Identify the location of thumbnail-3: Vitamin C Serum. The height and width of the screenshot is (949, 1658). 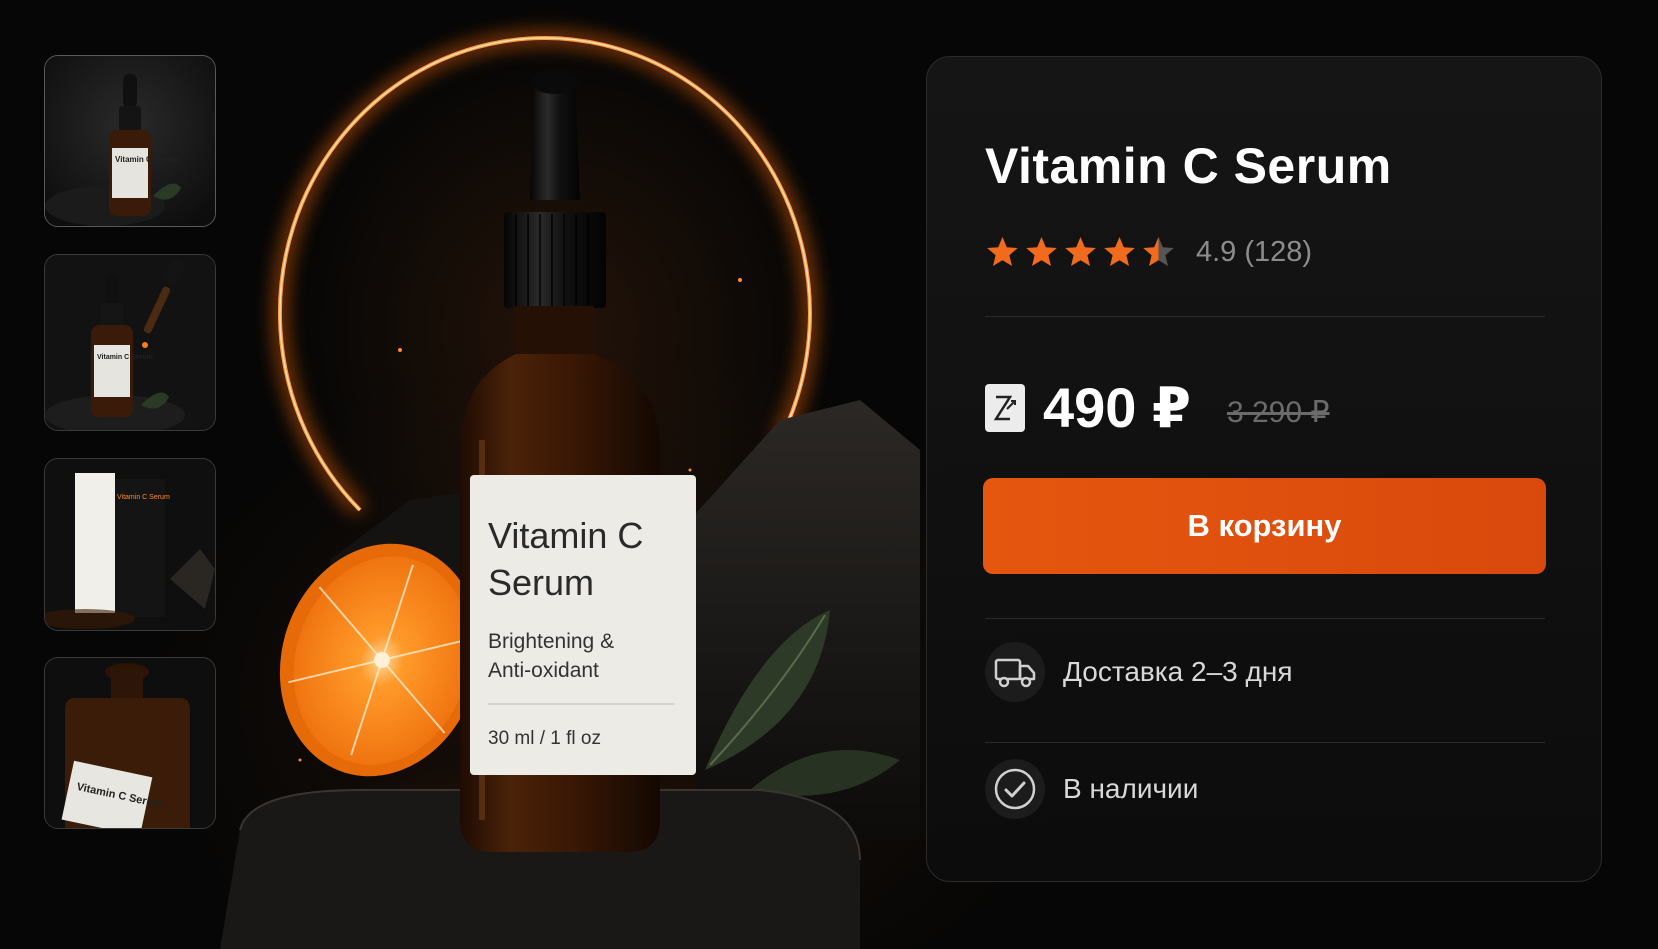
(130, 544).